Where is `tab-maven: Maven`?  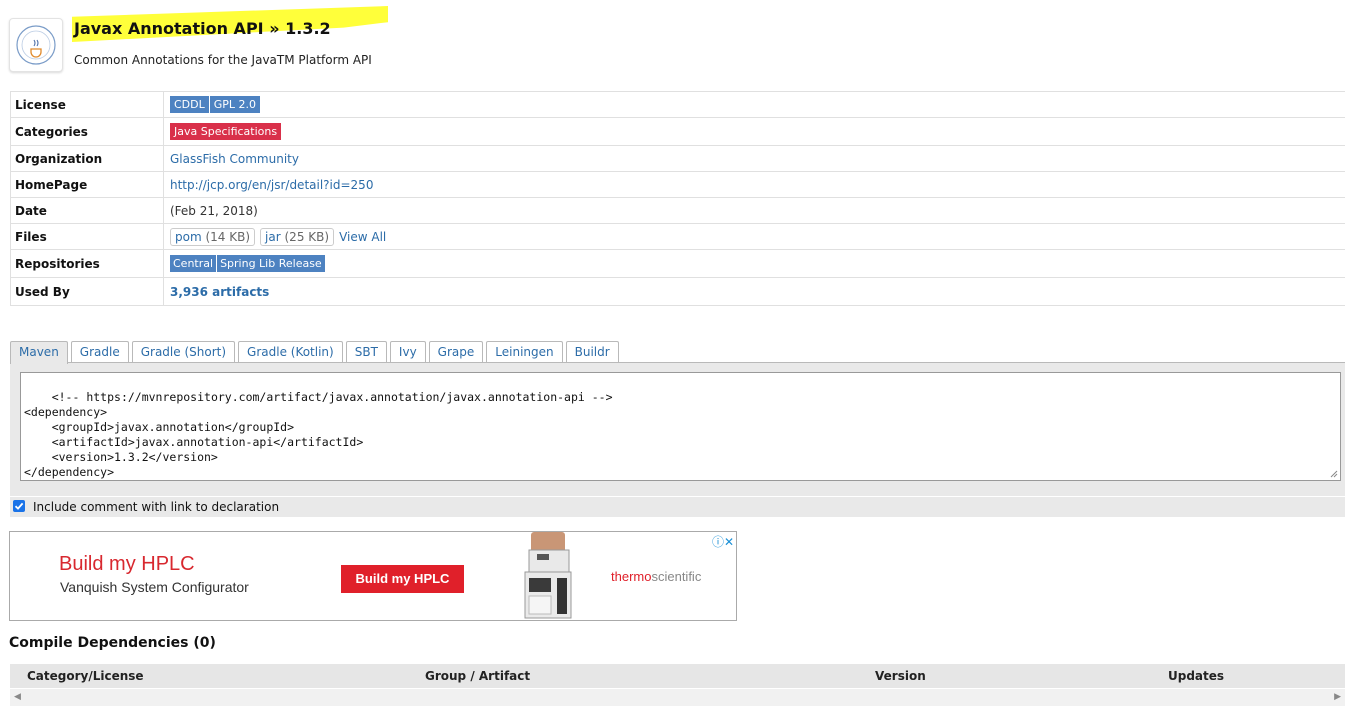
tab-maven: Maven is located at coordinates (39, 352).